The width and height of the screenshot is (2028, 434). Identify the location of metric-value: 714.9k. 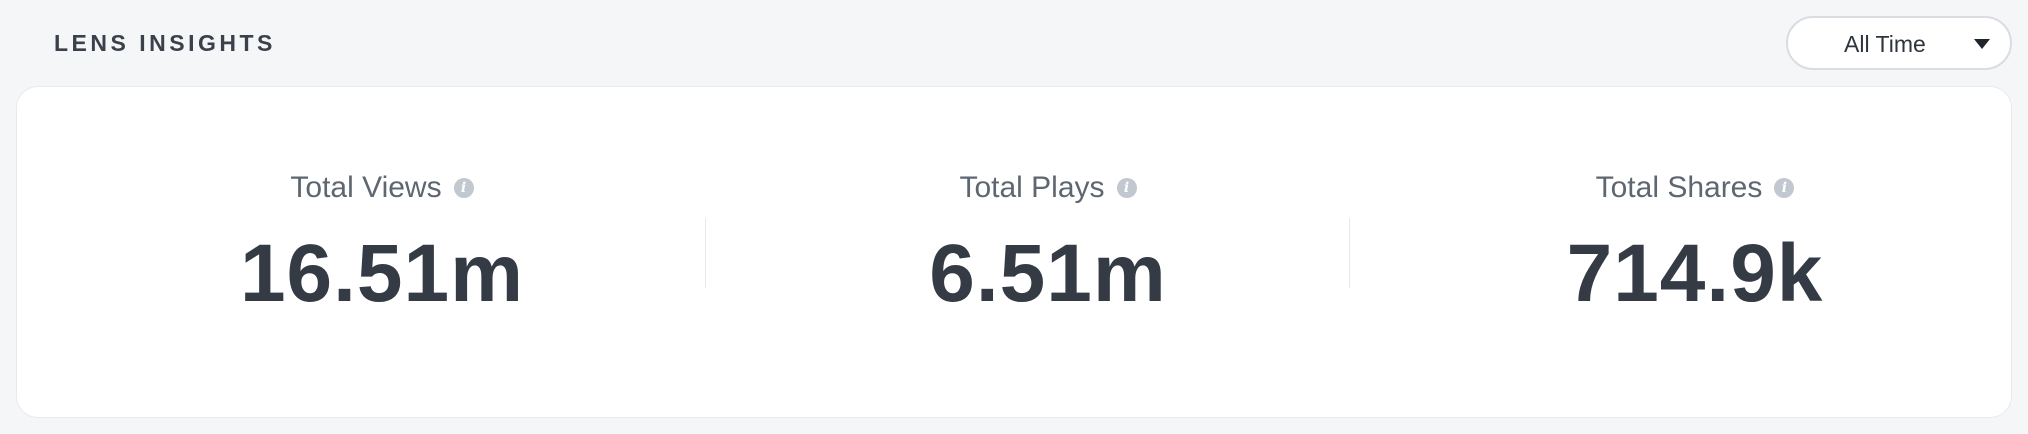
(1695, 273).